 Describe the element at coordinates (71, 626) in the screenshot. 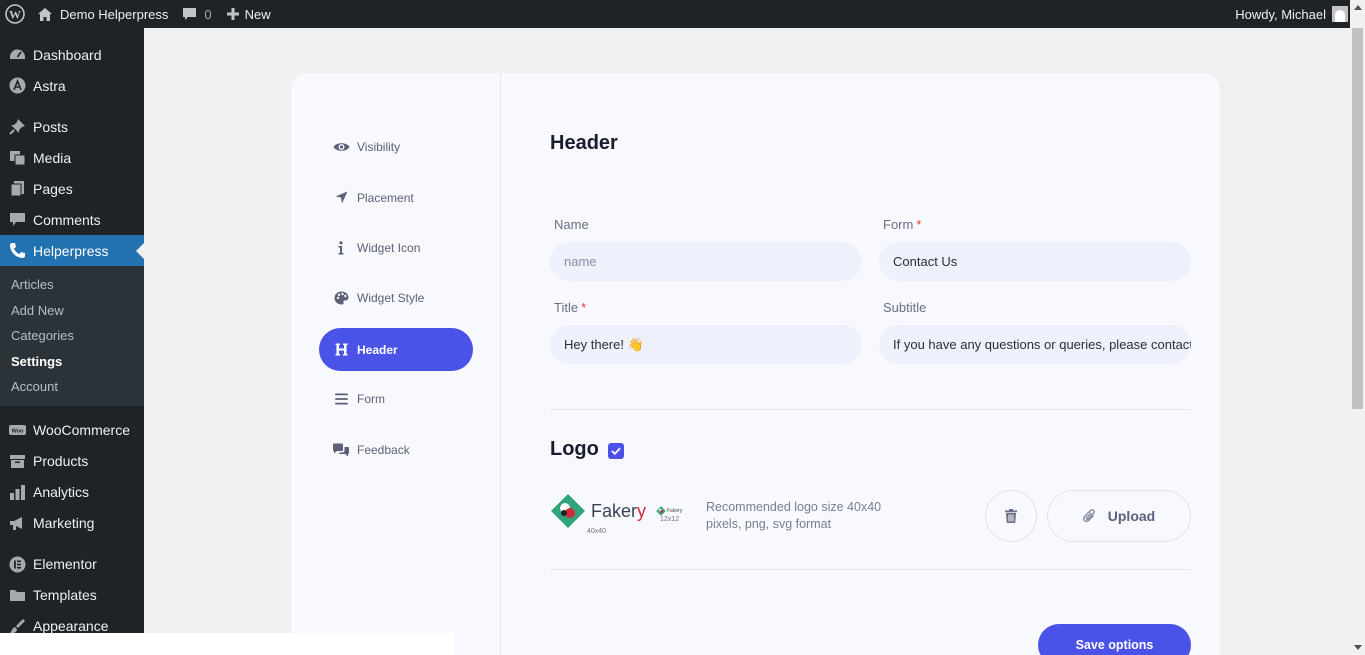

I see `sidebar-item-label: Appearance` at that location.